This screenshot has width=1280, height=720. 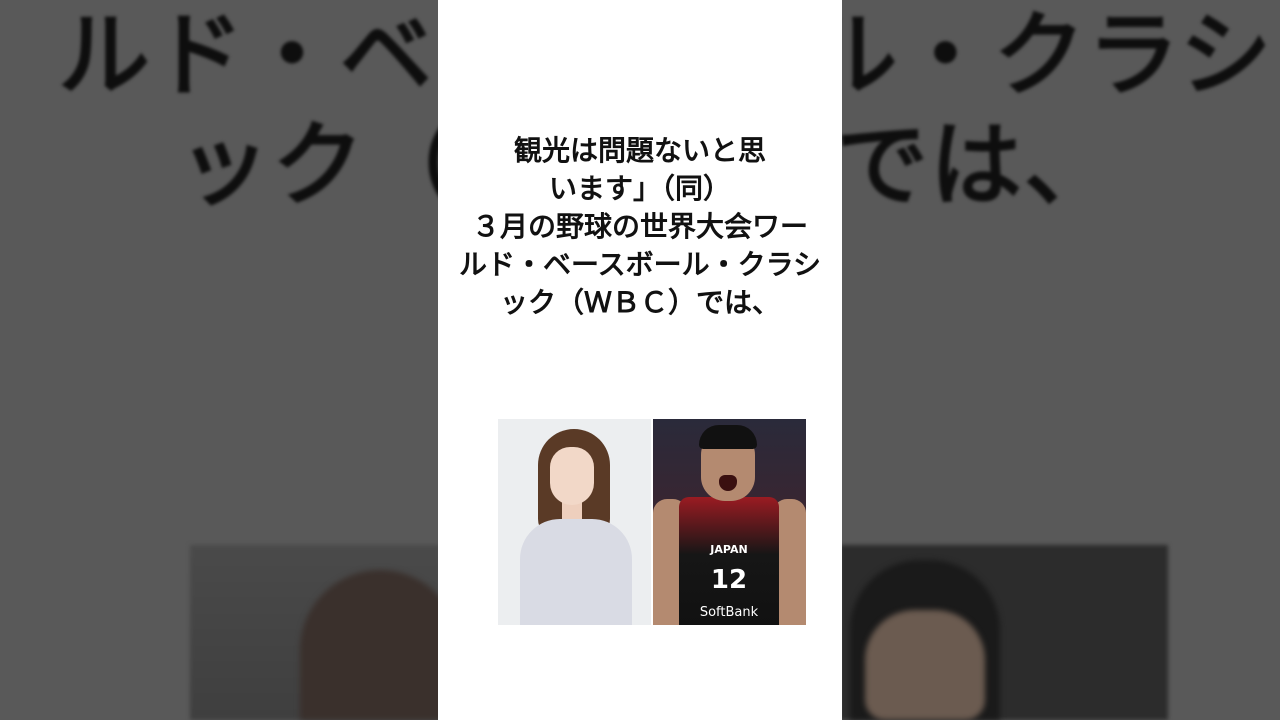 I want to click on caption-line-3: ３月の野球の世界大会ワー, so click(x=639, y=226).